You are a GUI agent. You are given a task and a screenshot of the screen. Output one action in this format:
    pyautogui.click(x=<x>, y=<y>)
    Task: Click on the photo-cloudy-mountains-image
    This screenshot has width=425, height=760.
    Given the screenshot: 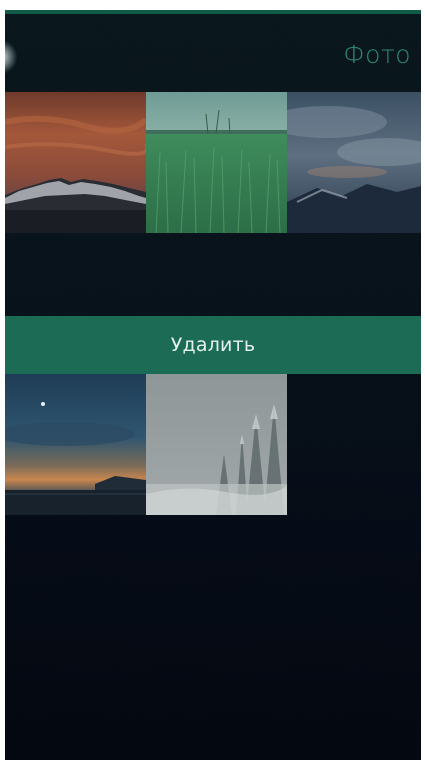 What is the action you would take?
    pyautogui.click(x=354, y=162)
    